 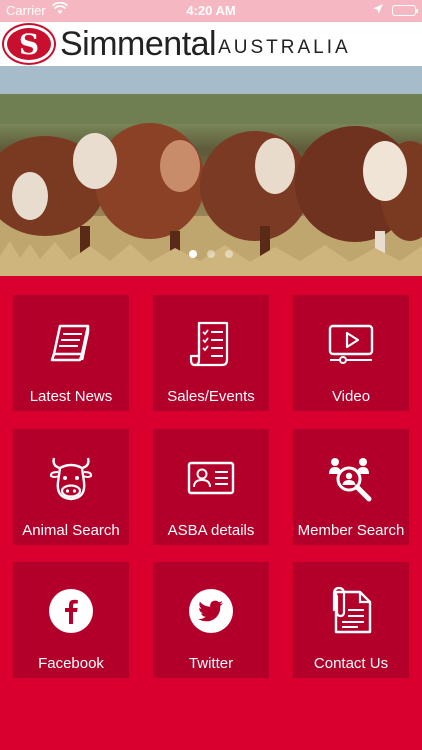 I want to click on tile-latest-news: Latest News, so click(x=71, y=353).